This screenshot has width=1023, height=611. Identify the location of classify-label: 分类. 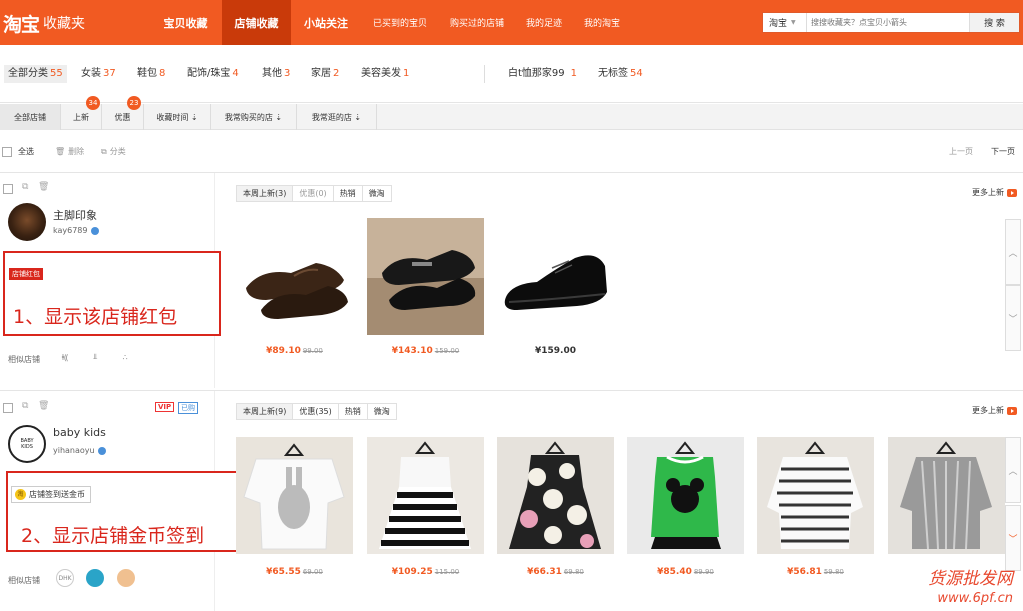
(117, 151).